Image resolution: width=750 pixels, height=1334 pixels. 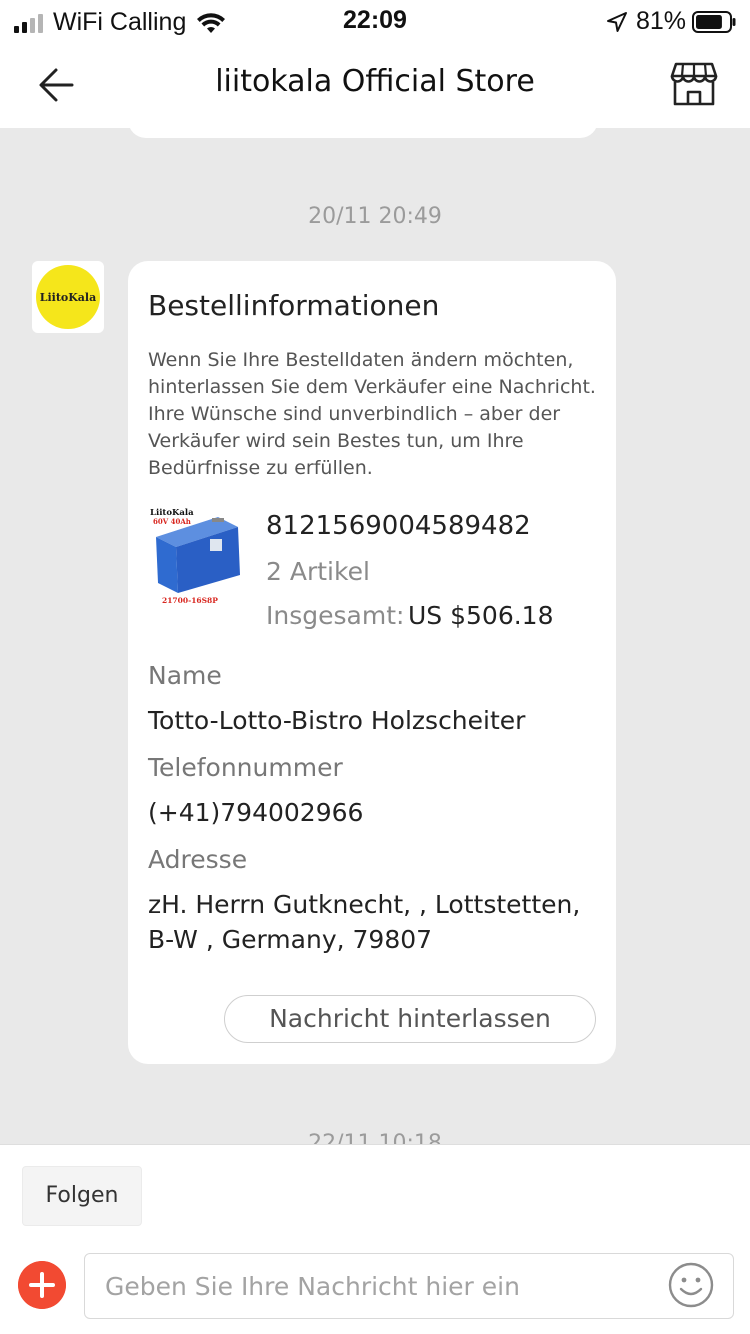 What do you see at coordinates (375, 1239) in the screenshot?
I see `bottom-input-panel: Folgen` at bounding box center [375, 1239].